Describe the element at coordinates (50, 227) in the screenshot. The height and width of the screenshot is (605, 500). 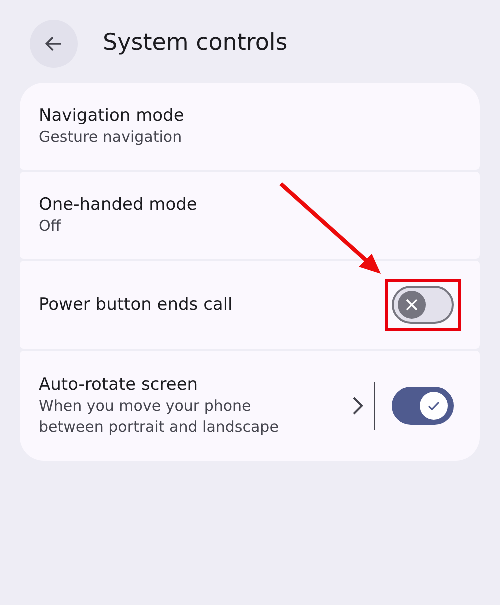
I see `item-summary: Off` at that location.